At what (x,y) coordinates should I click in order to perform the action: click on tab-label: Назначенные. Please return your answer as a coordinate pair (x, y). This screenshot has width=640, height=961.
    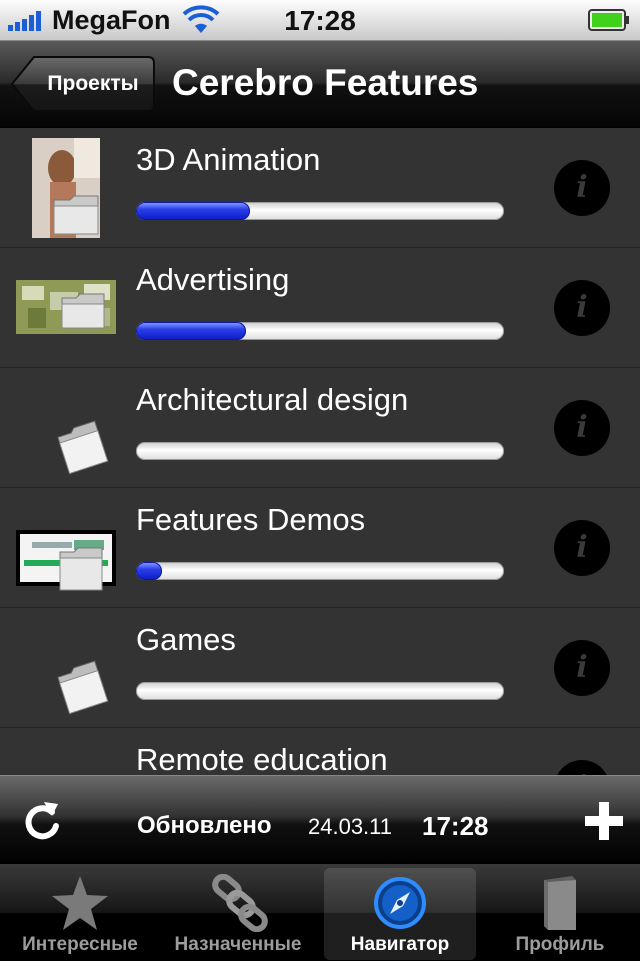
    Looking at the image, I should click on (238, 944).